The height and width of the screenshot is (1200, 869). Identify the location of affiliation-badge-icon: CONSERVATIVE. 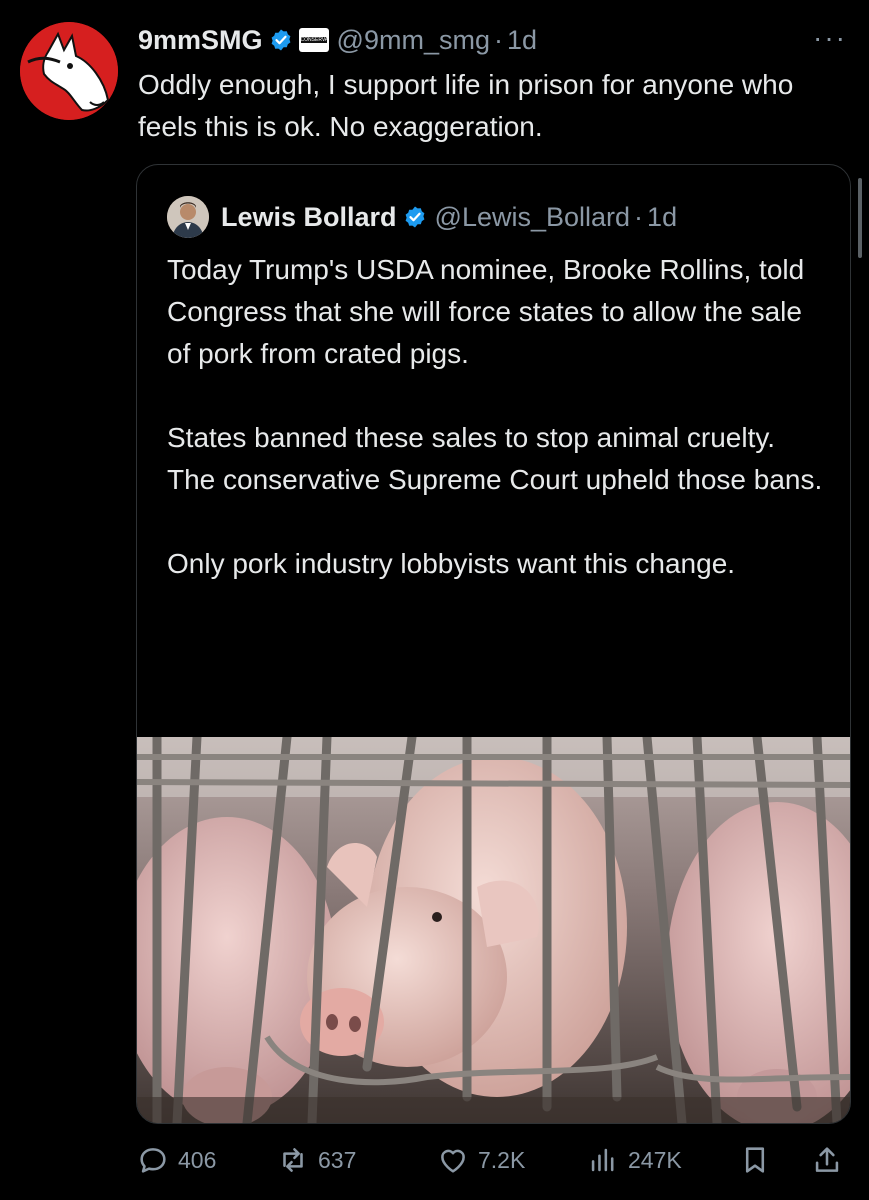
(313, 40).